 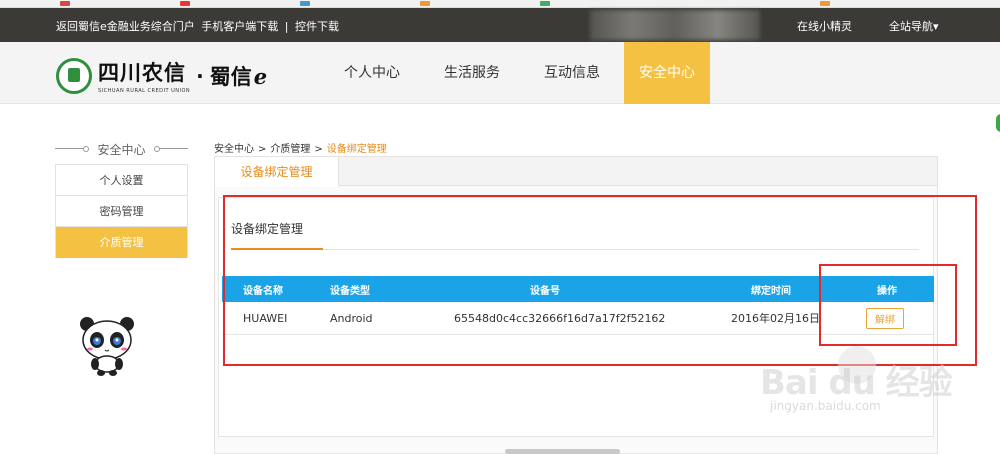 I want to click on horizontal-scrollbar, so click(x=562, y=451).